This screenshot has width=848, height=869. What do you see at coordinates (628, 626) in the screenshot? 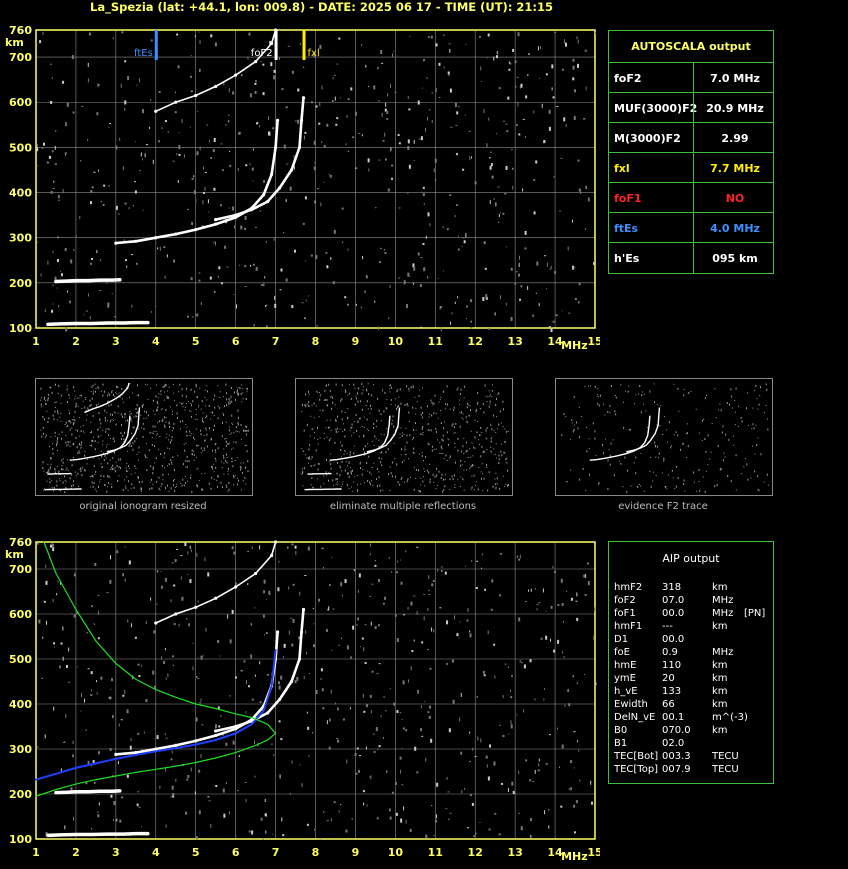
I see `param-name: hmF1` at bounding box center [628, 626].